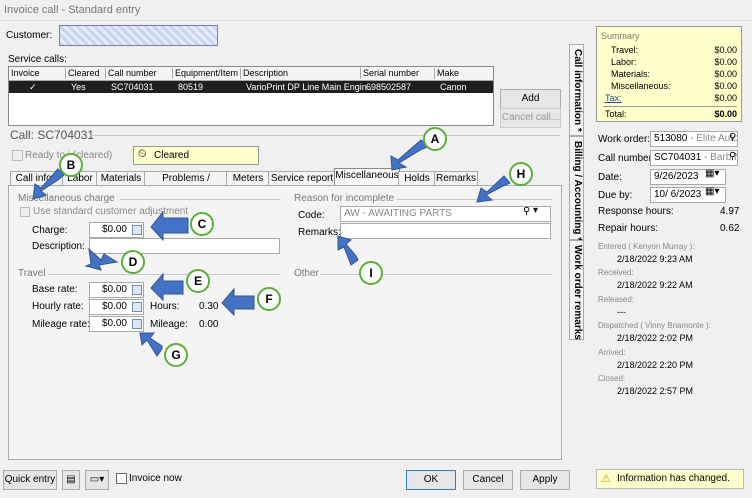 Image resolution: width=752 pixels, height=498 pixels. Describe the element at coordinates (348, 250) in the screenshot. I see `arrow-i` at that location.